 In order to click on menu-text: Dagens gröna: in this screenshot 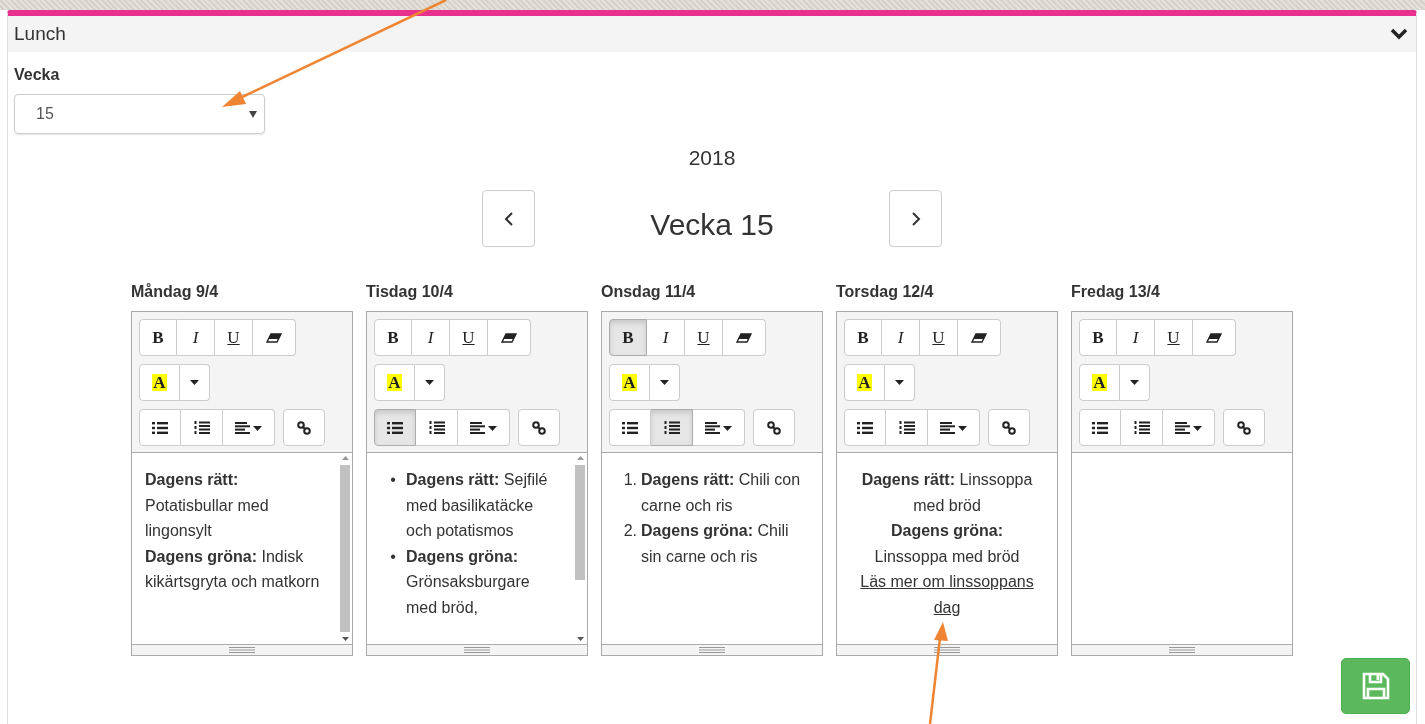, I will do `click(947, 531)`.